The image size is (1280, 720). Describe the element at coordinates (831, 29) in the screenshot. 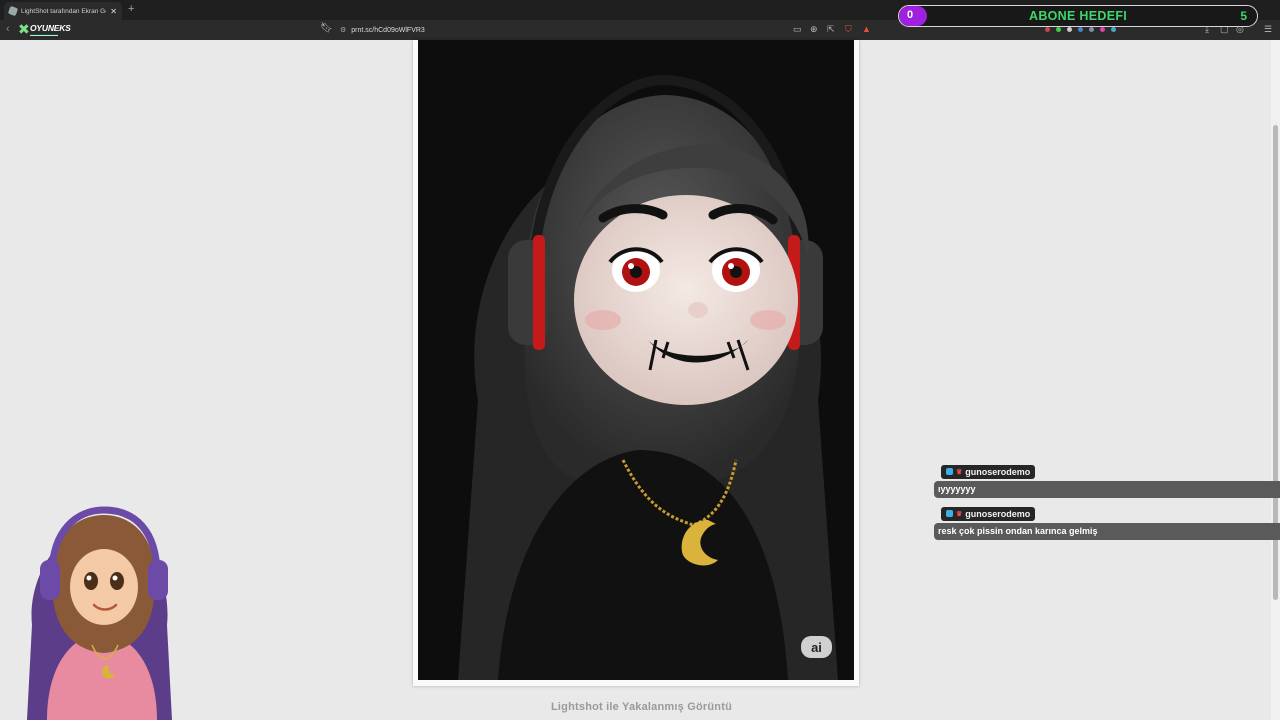

I see `share-icon: ⇱` at that location.